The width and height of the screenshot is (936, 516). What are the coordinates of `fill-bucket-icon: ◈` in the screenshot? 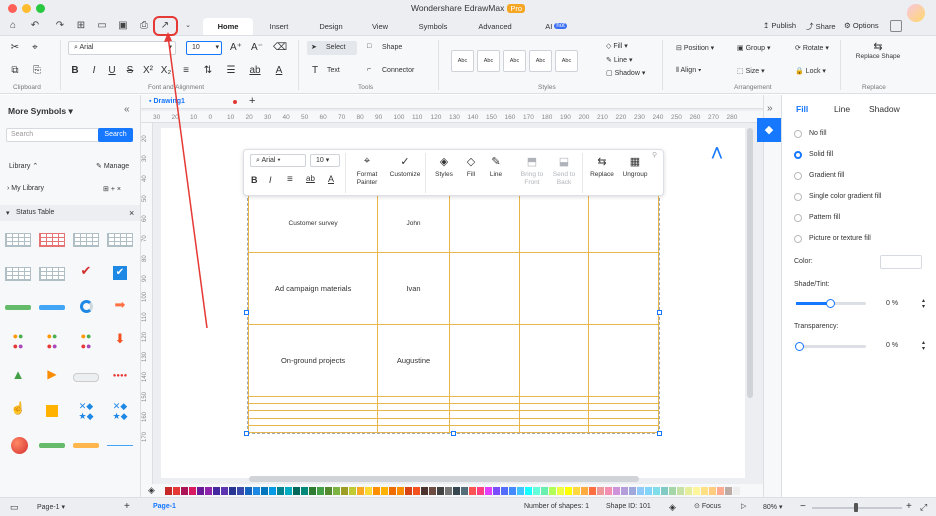 It's located at (151, 490).